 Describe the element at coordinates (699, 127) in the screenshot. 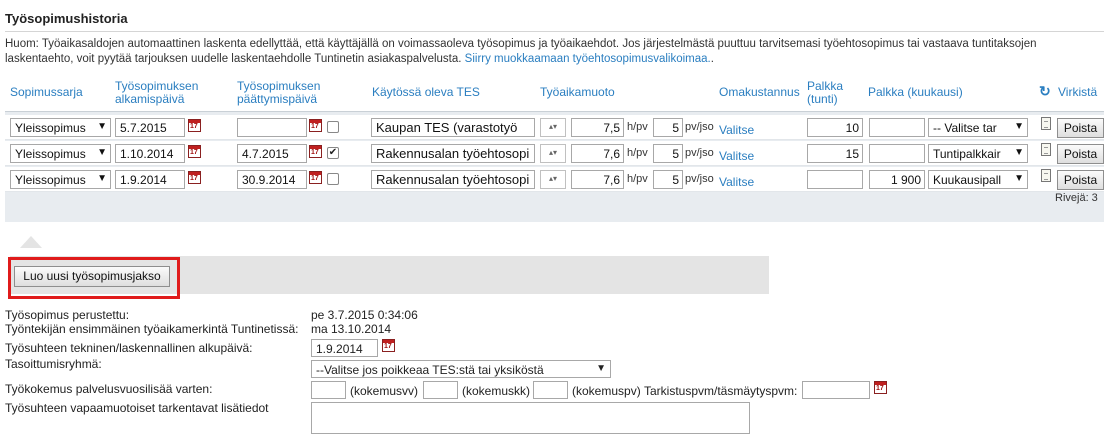

I see `unit-per-week: pv/jso` at that location.